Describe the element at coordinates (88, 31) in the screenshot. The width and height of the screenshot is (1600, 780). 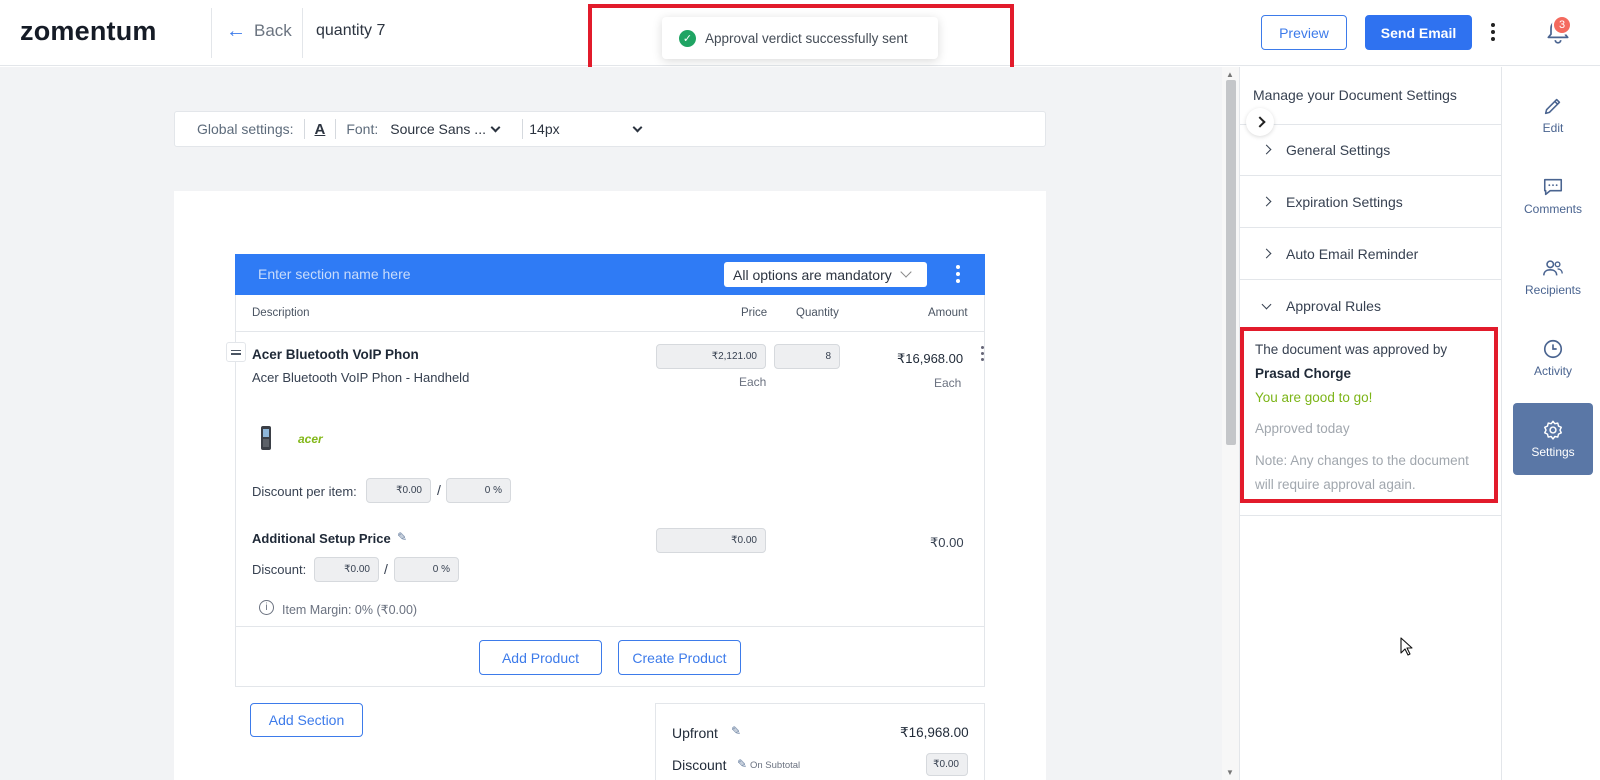
I see `logo: zomentum` at that location.